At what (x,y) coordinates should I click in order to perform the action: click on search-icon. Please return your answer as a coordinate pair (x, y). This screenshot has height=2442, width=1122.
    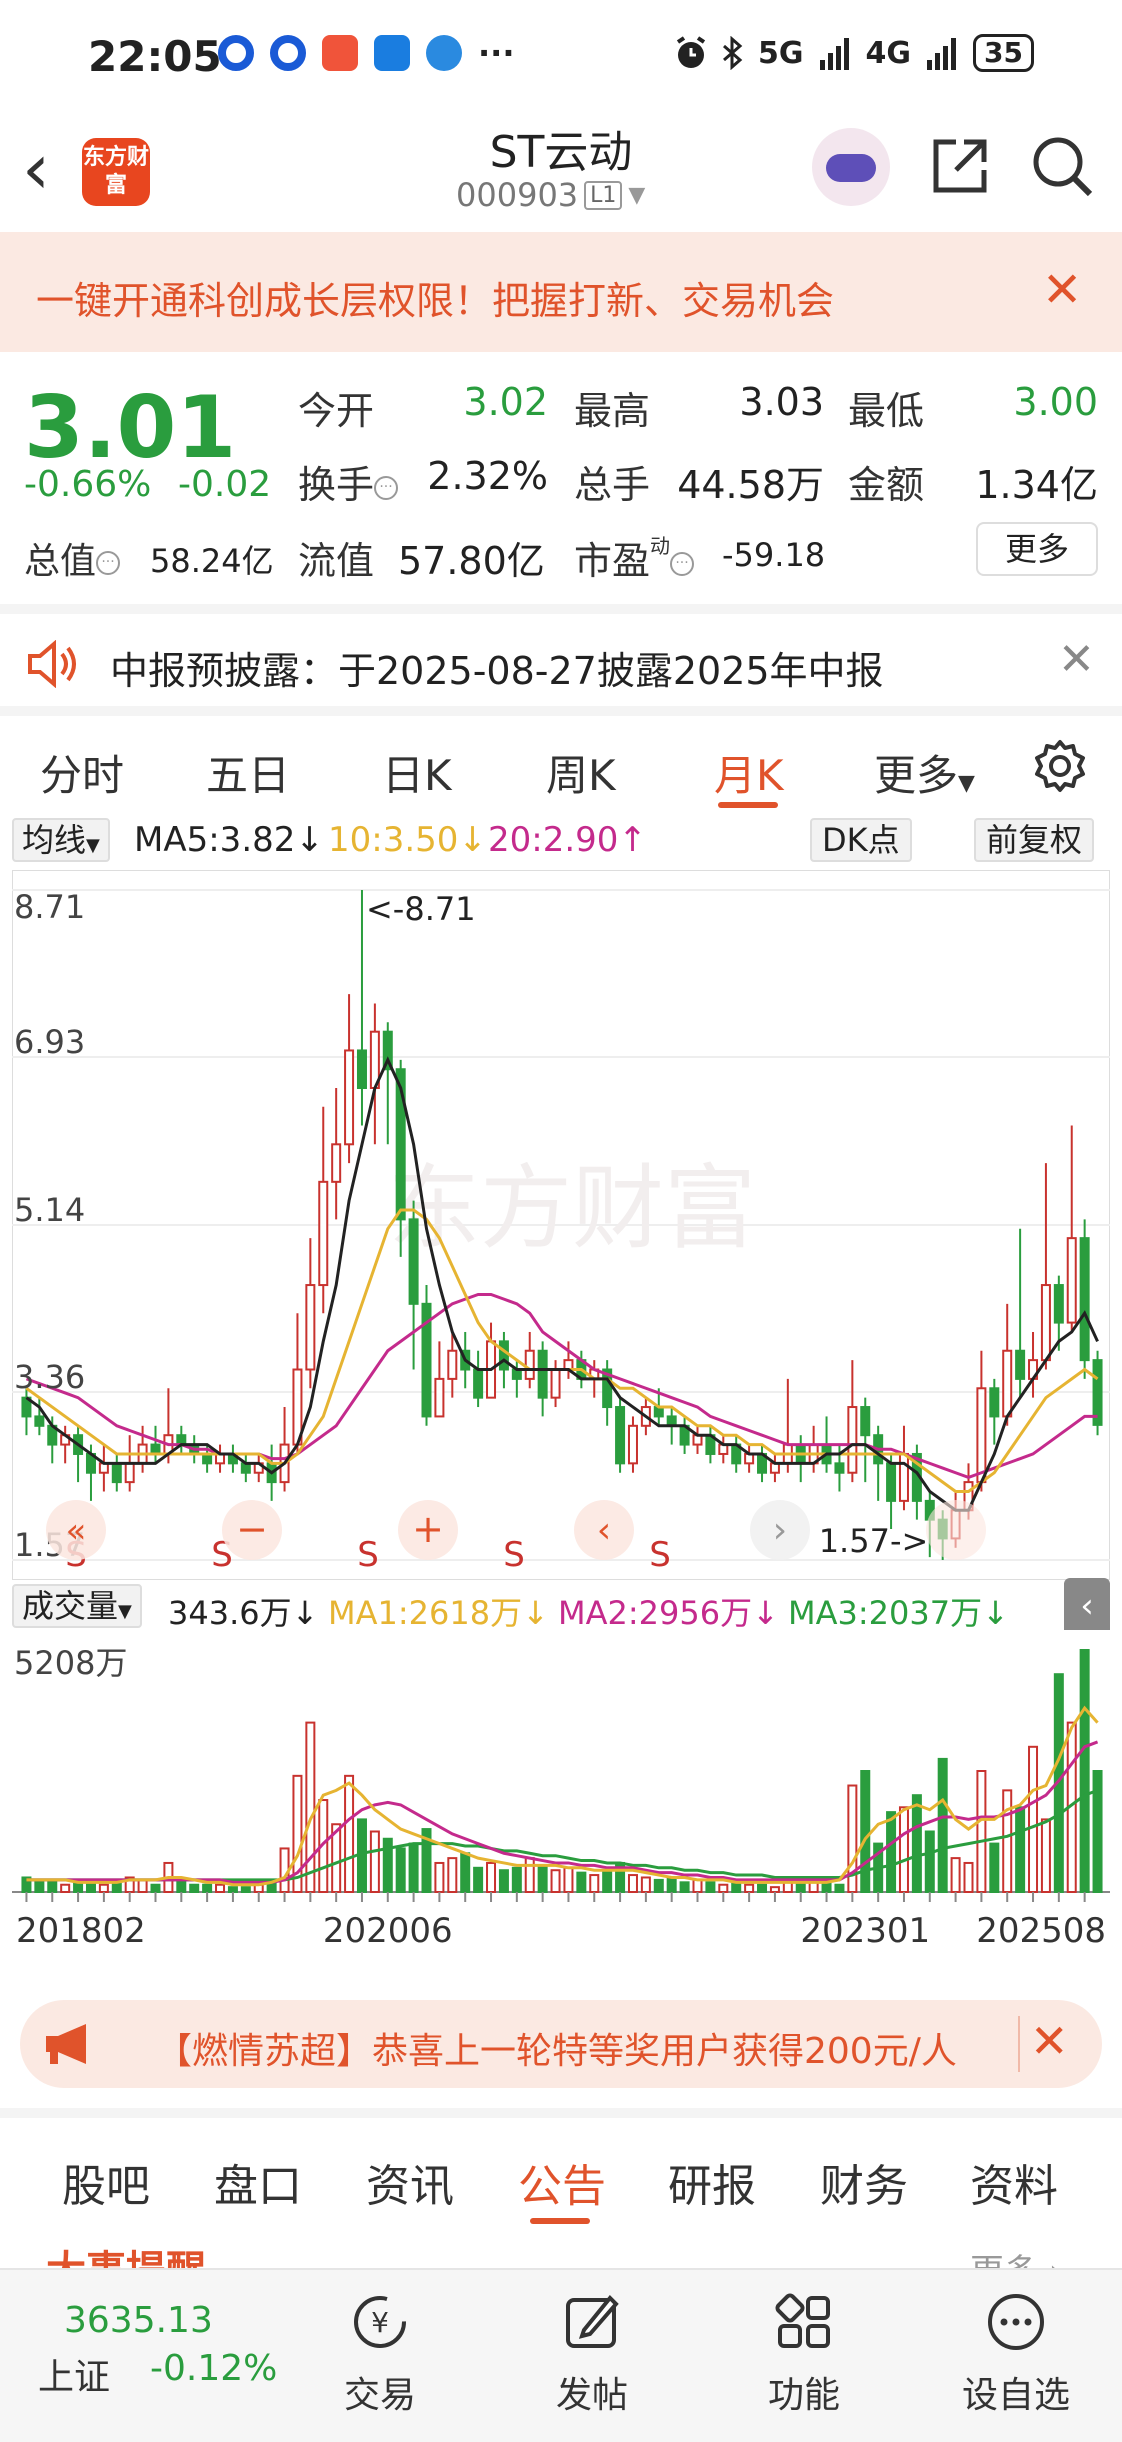
    Looking at the image, I should click on (1063, 167).